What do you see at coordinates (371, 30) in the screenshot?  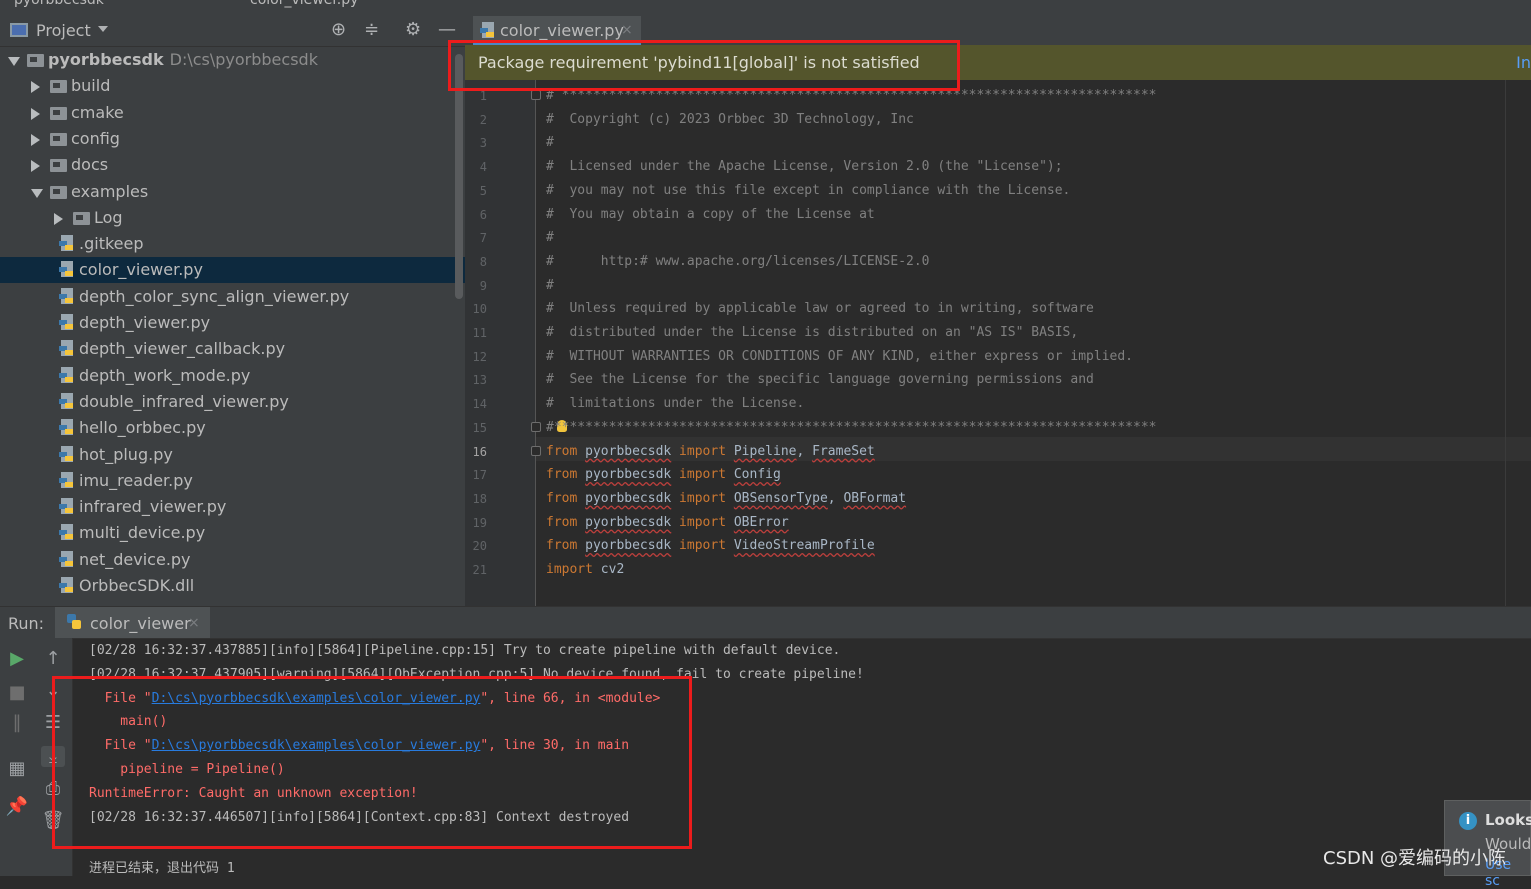 I see `collapse-all-icon: ≑` at bounding box center [371, 30].